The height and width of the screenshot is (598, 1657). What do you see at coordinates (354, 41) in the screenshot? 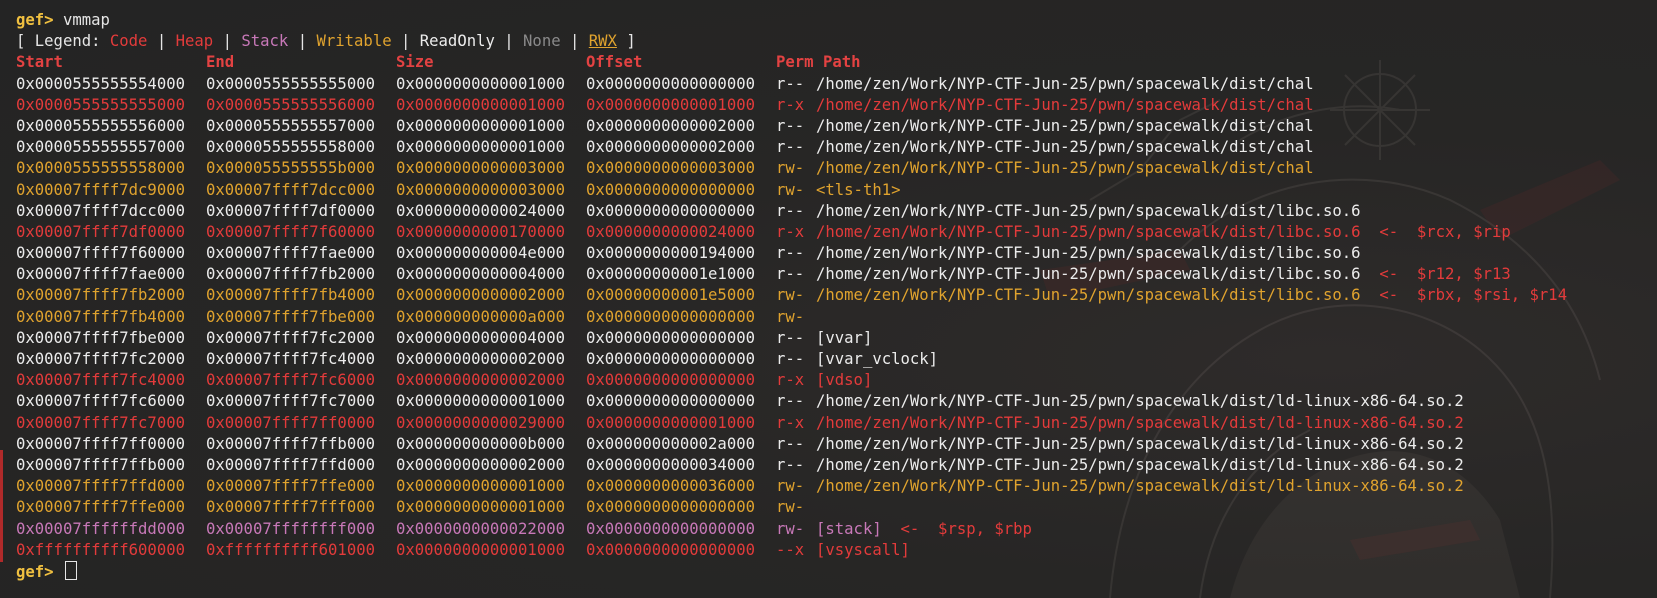
I see `legend-item-write: Writable` at bounding box center [354, 41].